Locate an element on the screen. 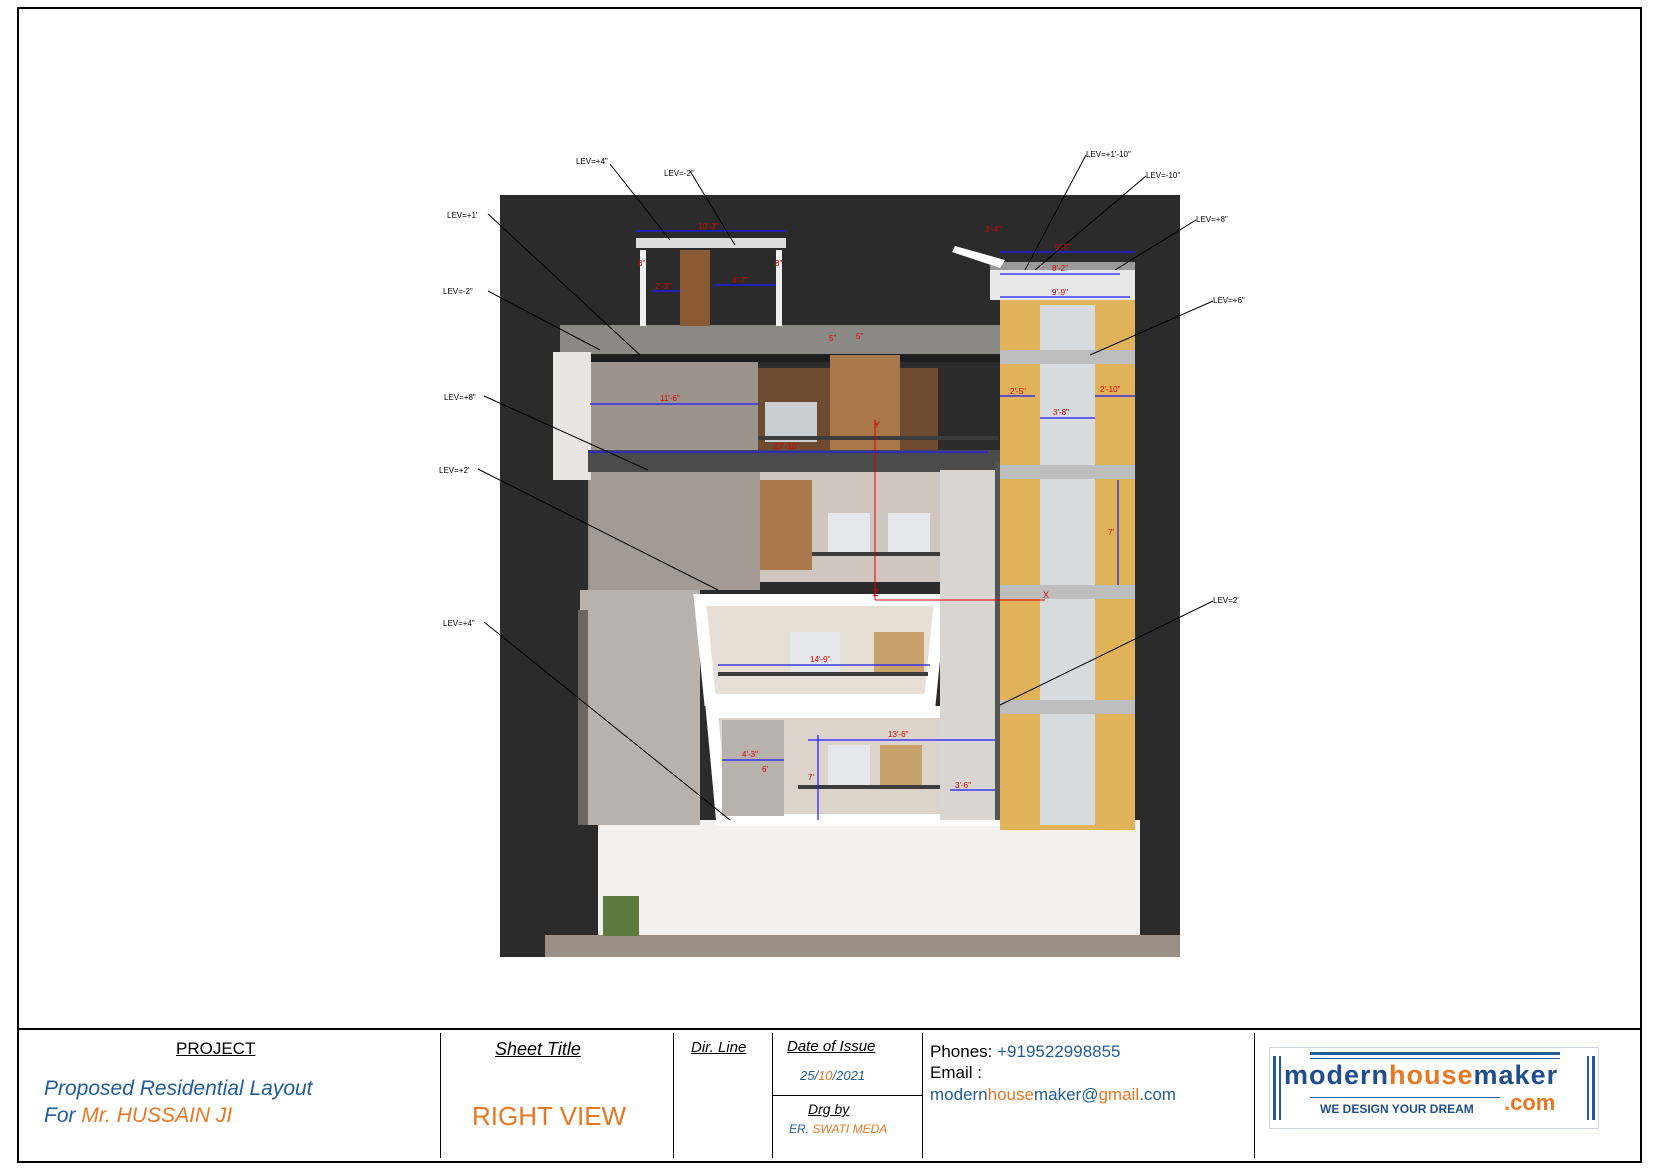  phones-label: Phones: is located at coordinates (961, 1051).